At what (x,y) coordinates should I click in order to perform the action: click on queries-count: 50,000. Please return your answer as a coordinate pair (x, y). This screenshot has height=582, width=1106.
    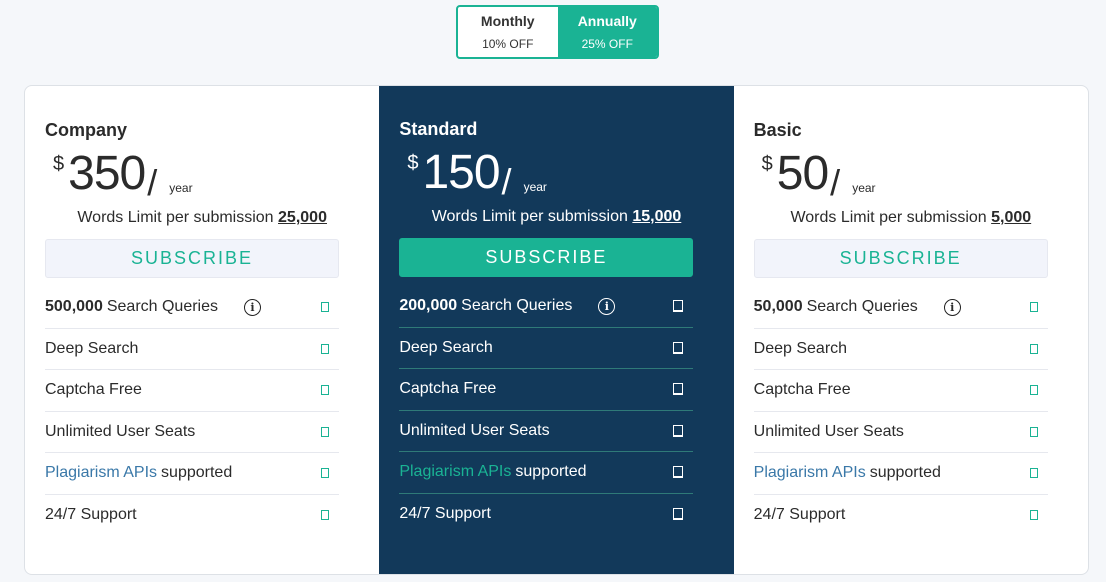
    Looking at the image, I should click on (778, 307).